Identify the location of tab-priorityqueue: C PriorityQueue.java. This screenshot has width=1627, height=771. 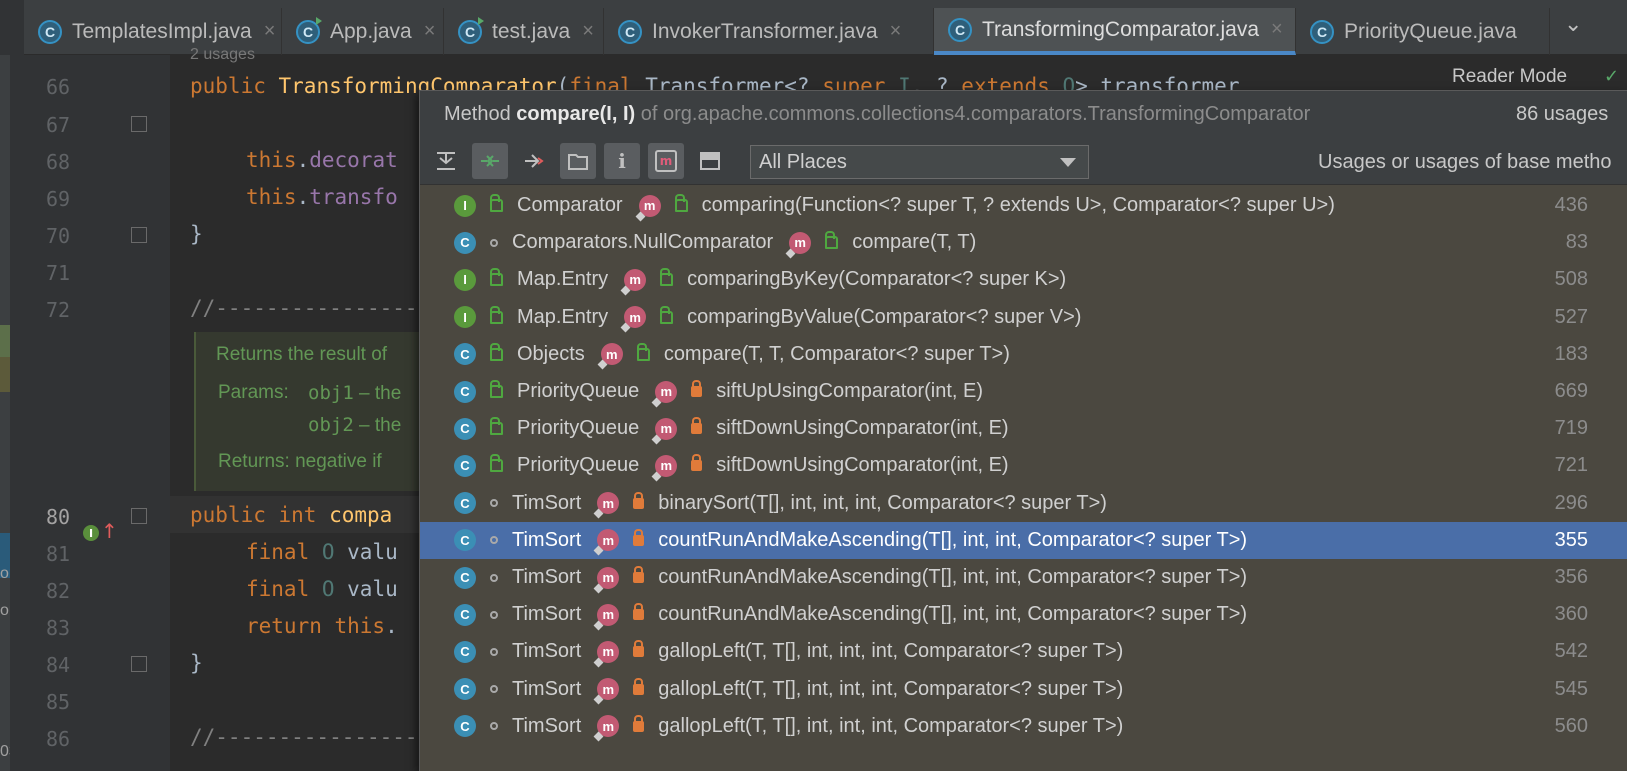
(1423, 31).